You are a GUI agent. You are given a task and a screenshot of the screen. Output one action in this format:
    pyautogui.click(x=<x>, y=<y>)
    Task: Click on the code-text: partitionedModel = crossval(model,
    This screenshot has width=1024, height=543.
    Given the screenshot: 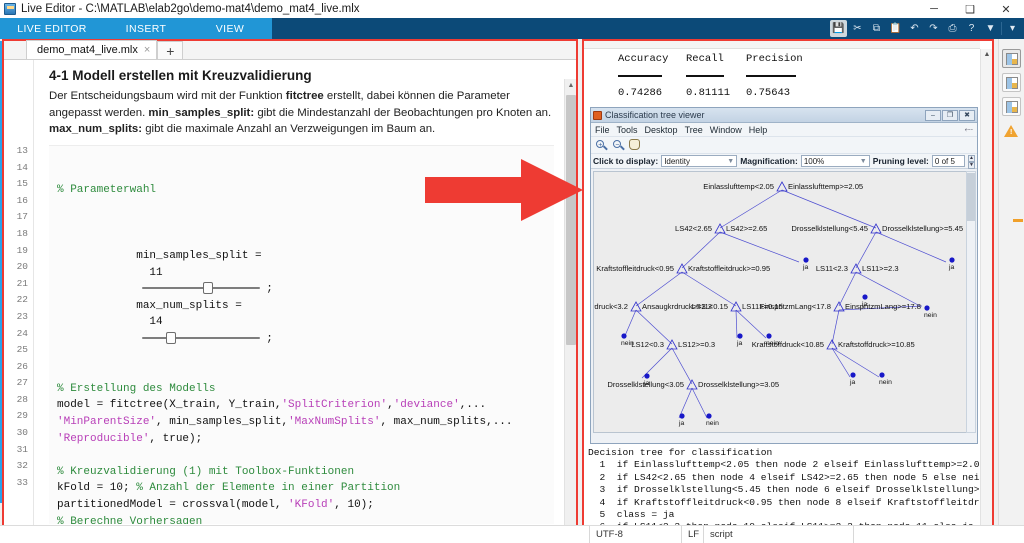 What is the action you would take?
    pyautogui.click(x=173, y=504)
    